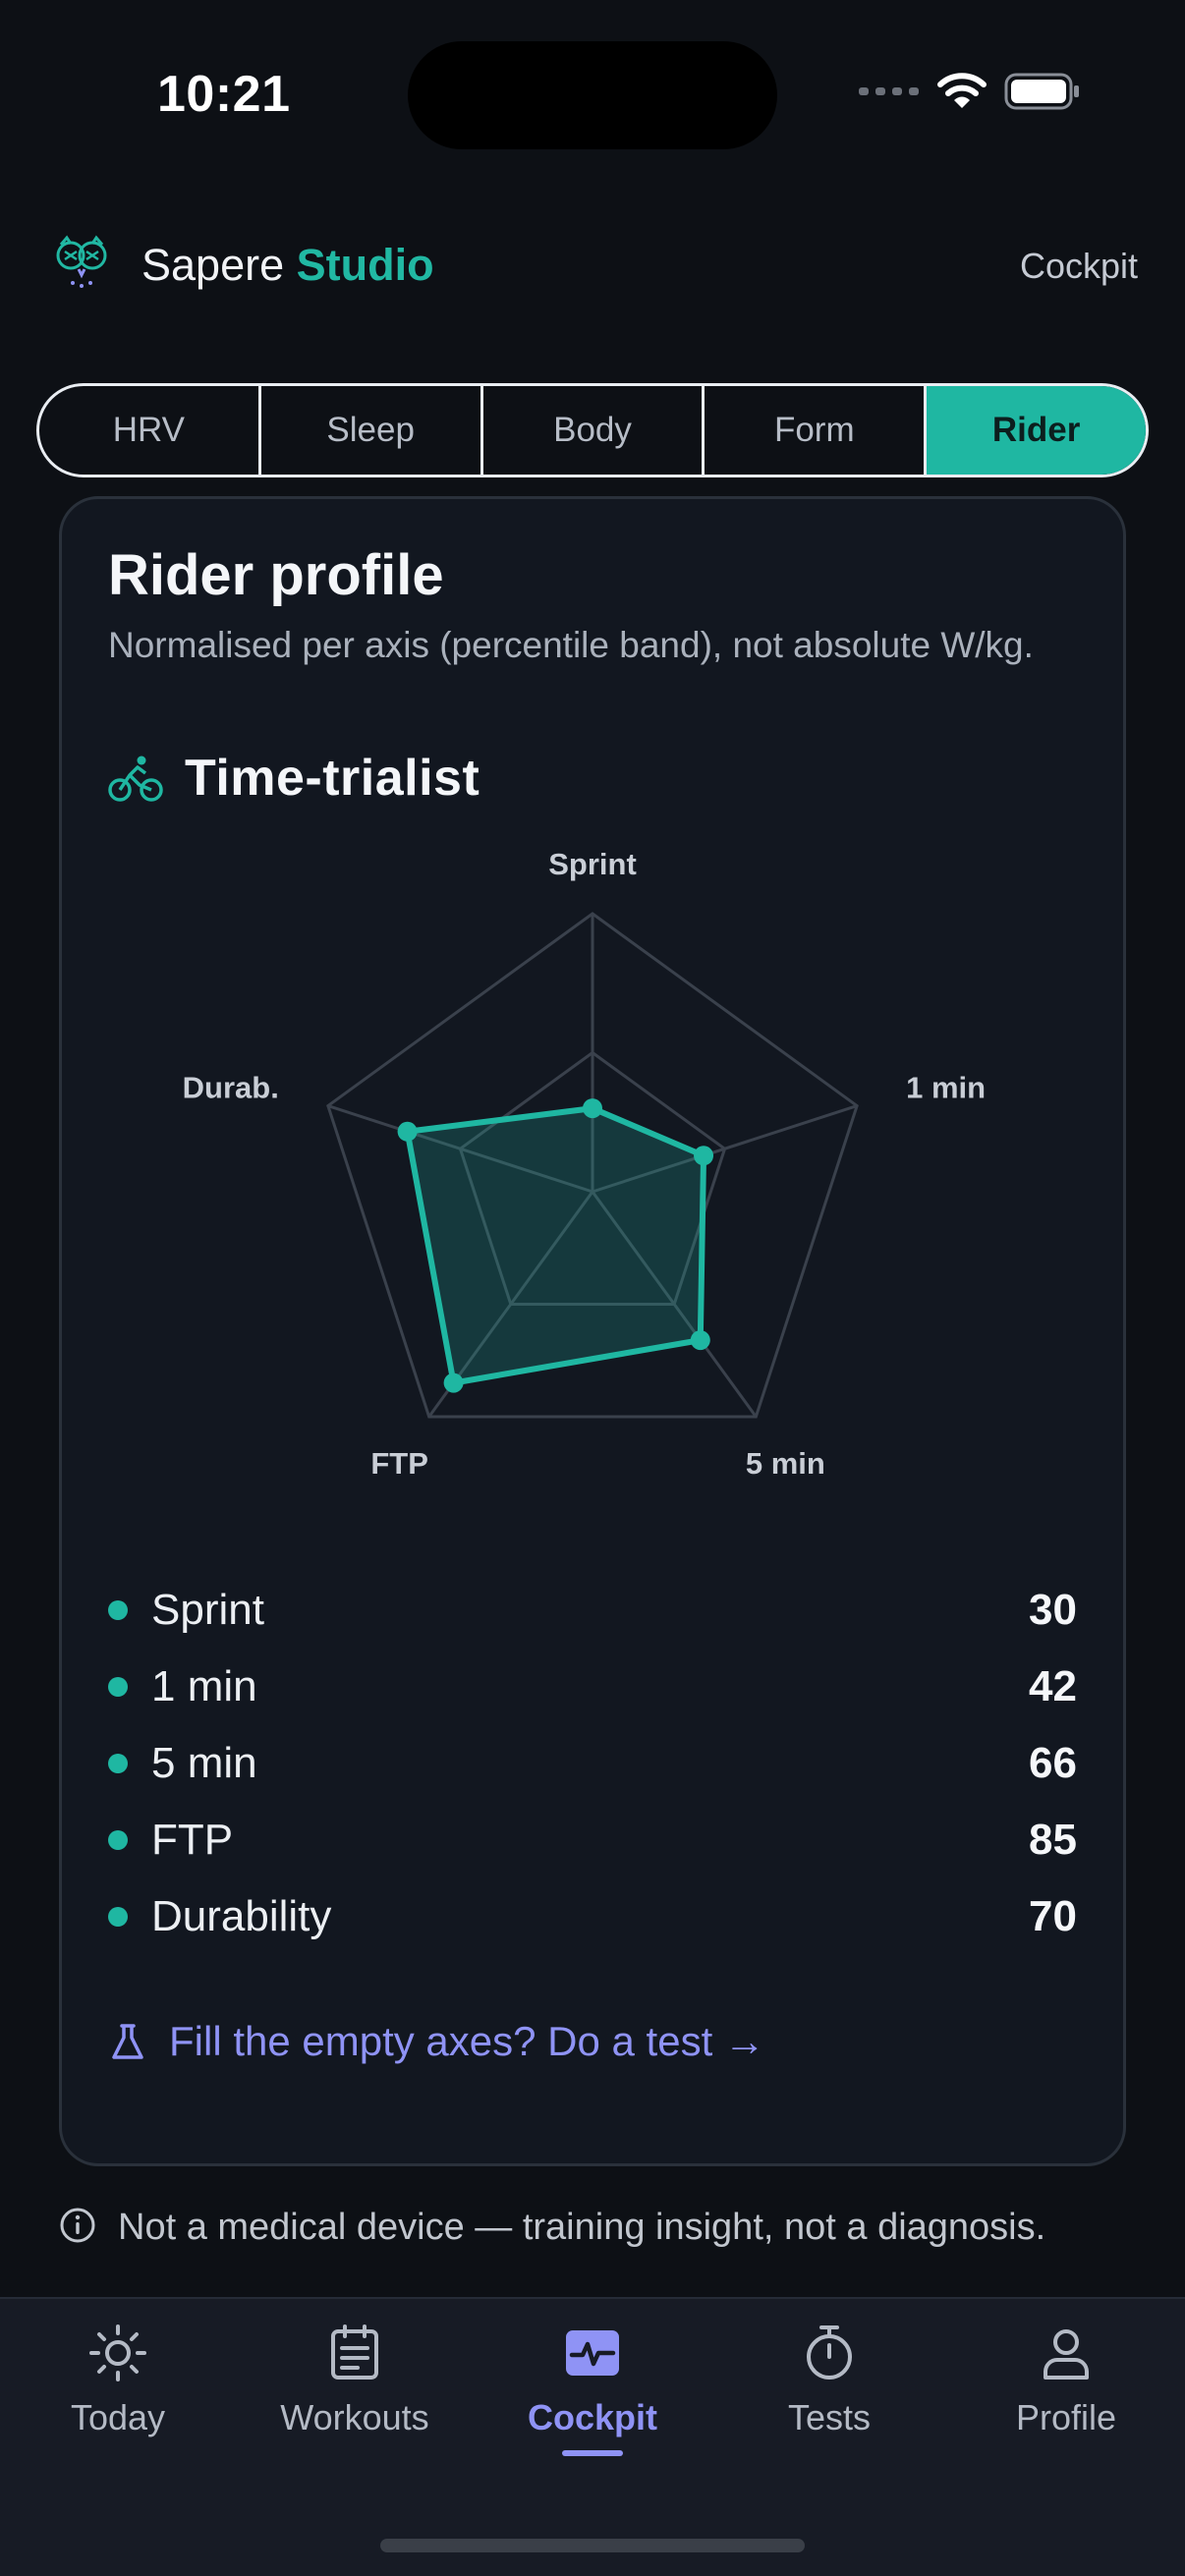  Describe the element at coordinates (817, 430) in the screenshot. I see `segment-form: Form` at that location.